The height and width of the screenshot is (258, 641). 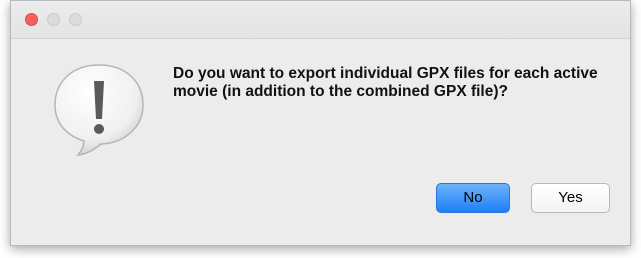 What do you see at coordinates (53, 19) in the screenshot?
I see `minimize-window-button` at bounding box center [53, 19].